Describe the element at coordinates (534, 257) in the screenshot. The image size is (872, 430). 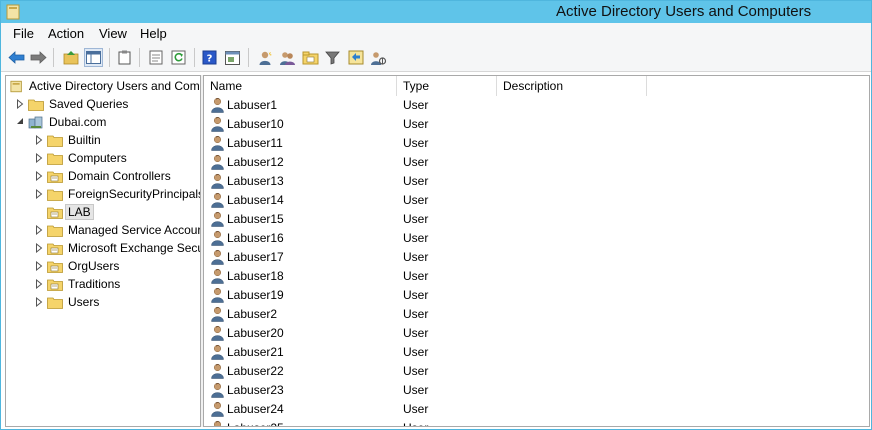
I see `list-item: Labuser17 User` at that location.